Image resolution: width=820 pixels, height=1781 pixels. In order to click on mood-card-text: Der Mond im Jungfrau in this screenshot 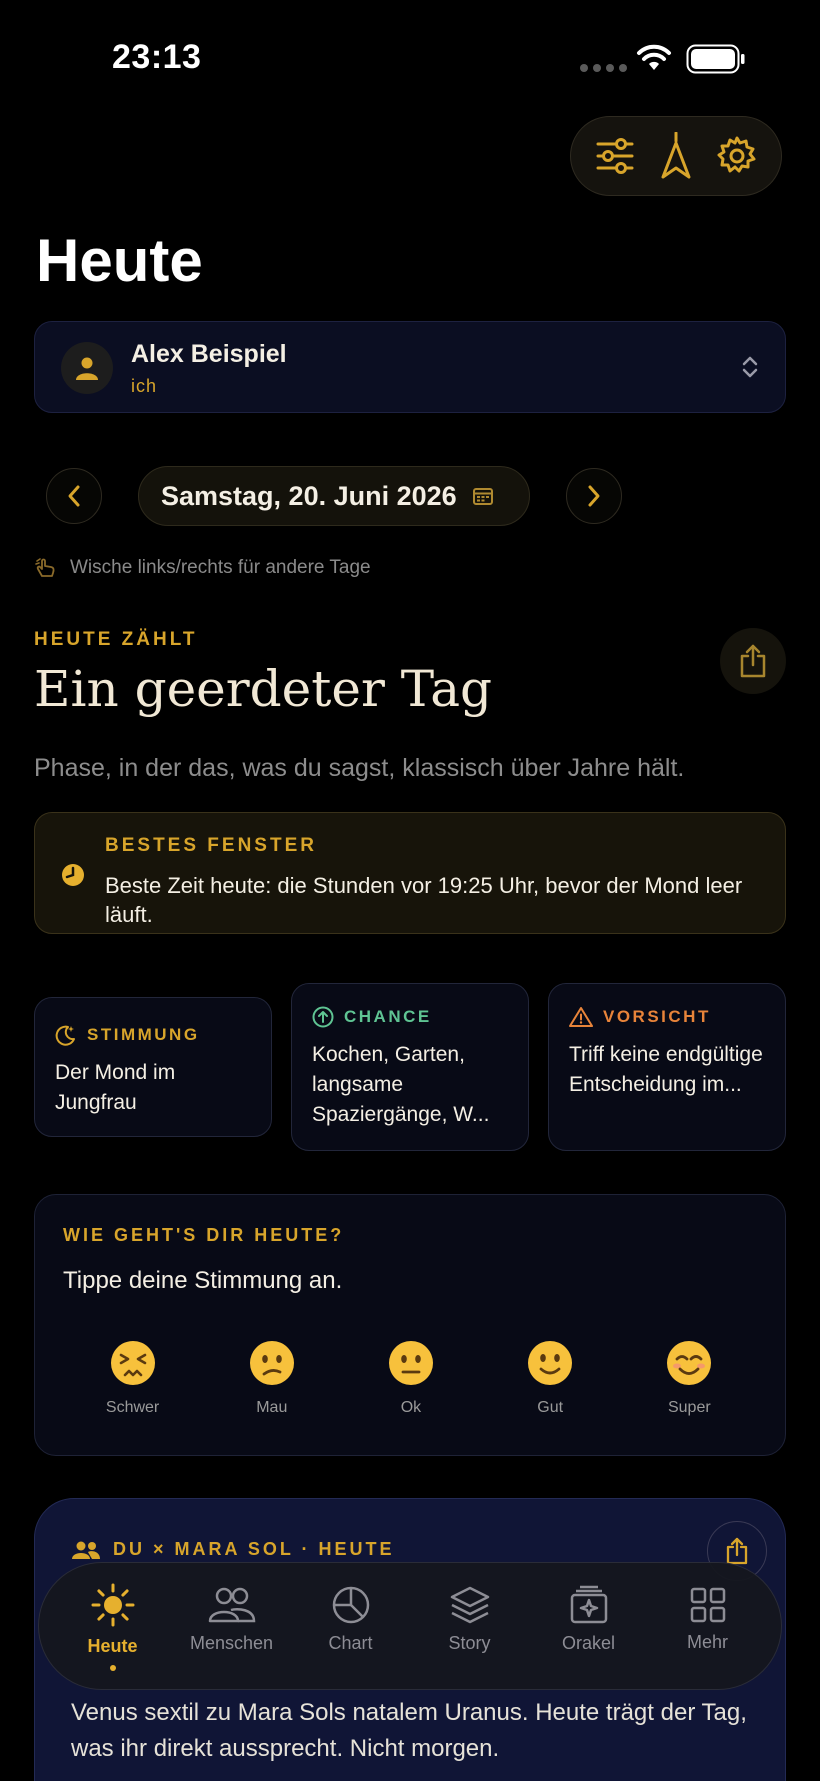, I will do `click(115, 1087)`.